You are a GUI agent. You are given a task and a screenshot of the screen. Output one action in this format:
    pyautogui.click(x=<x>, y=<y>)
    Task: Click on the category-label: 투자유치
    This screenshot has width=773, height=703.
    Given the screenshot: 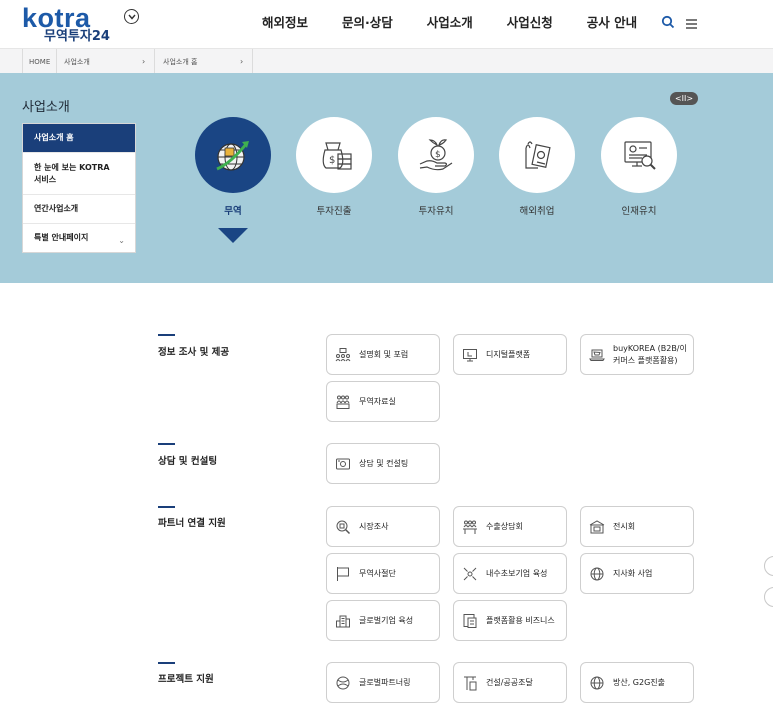 What is the action you would take?
    pyautogui.click(x=436, y=211)
    